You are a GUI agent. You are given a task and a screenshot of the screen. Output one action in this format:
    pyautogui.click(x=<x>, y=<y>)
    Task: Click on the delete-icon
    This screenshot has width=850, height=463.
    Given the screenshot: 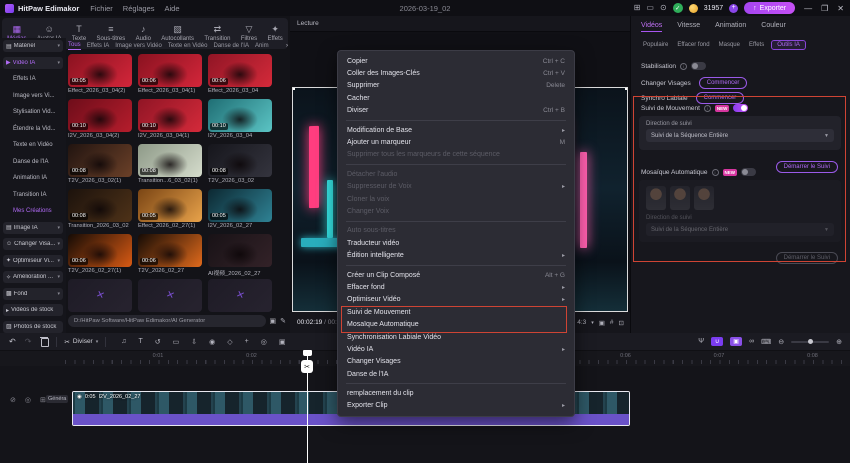 What is the action you would take?
    pyautogui.click(x=45, y=341)
    